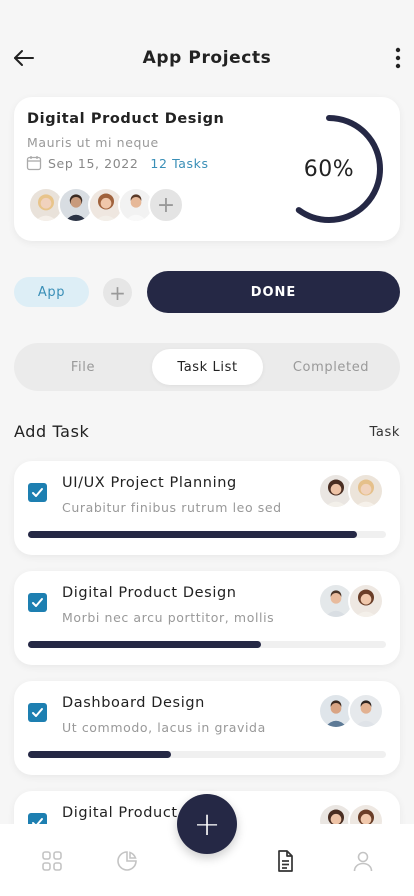 The height and width of the screenshot is (896, 414). I want to click on task-title: UI/UX Project Planning, so click(149, 483).